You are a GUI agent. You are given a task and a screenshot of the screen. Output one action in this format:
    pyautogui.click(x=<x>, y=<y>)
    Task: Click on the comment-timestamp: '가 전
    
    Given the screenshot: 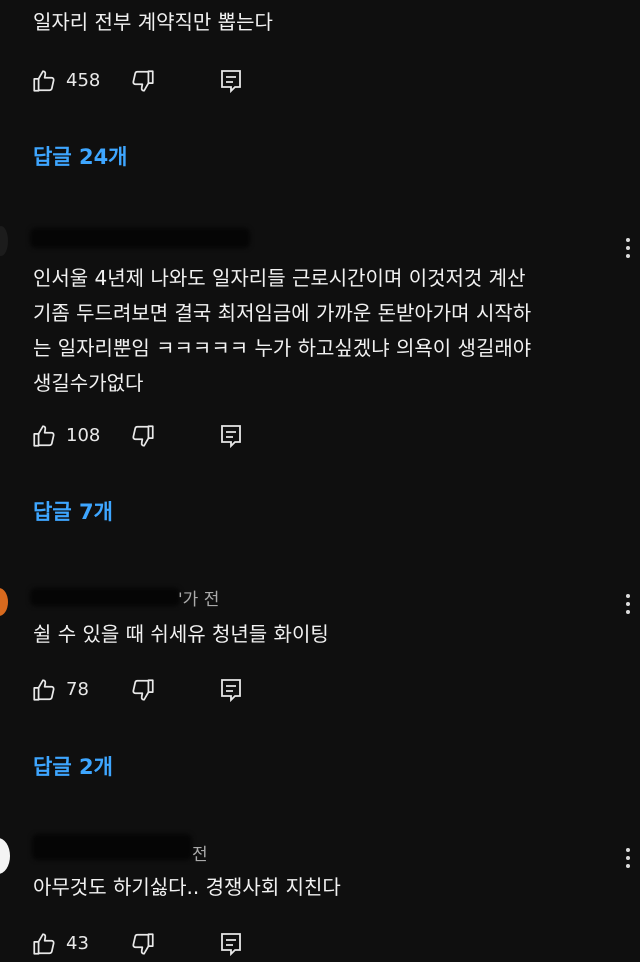 What is the action you would take?
    pyautogui.click(x=199, y=600)
    